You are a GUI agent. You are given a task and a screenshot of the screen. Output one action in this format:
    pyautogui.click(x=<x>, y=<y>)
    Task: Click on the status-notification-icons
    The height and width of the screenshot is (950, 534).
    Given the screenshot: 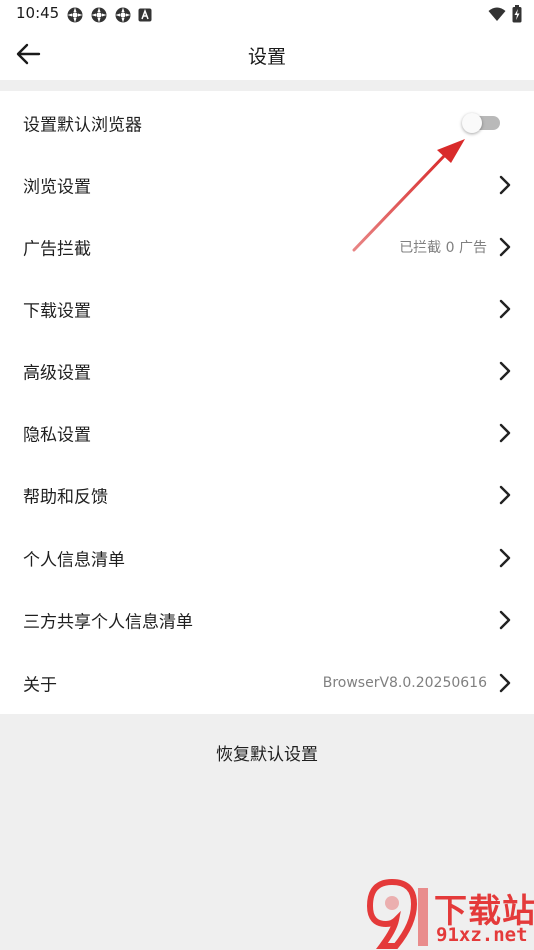 What is the action you would take?
    pyautogui.click(x=109, y=15)
    